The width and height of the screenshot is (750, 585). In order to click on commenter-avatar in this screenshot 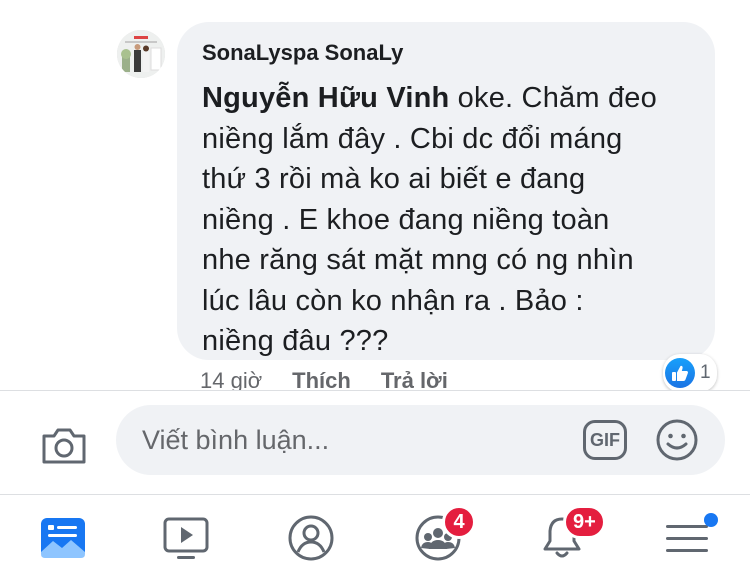, I will do `click(141, 54)`.